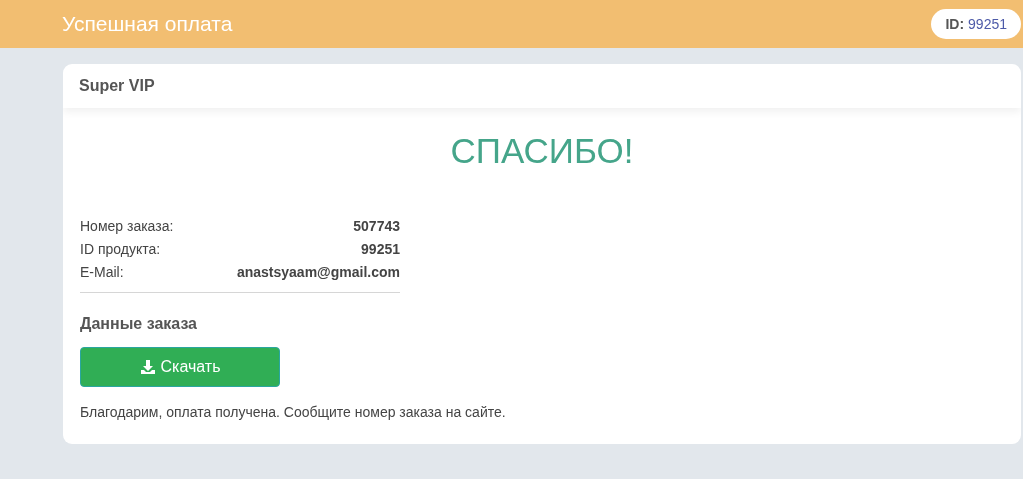 Image resolution: width=1023 pixels, height=479 pixels. What do you see at coordinates (380, 249) in the screenshot?
I see `detail-value: 99251` at bounding box center [380, 249].